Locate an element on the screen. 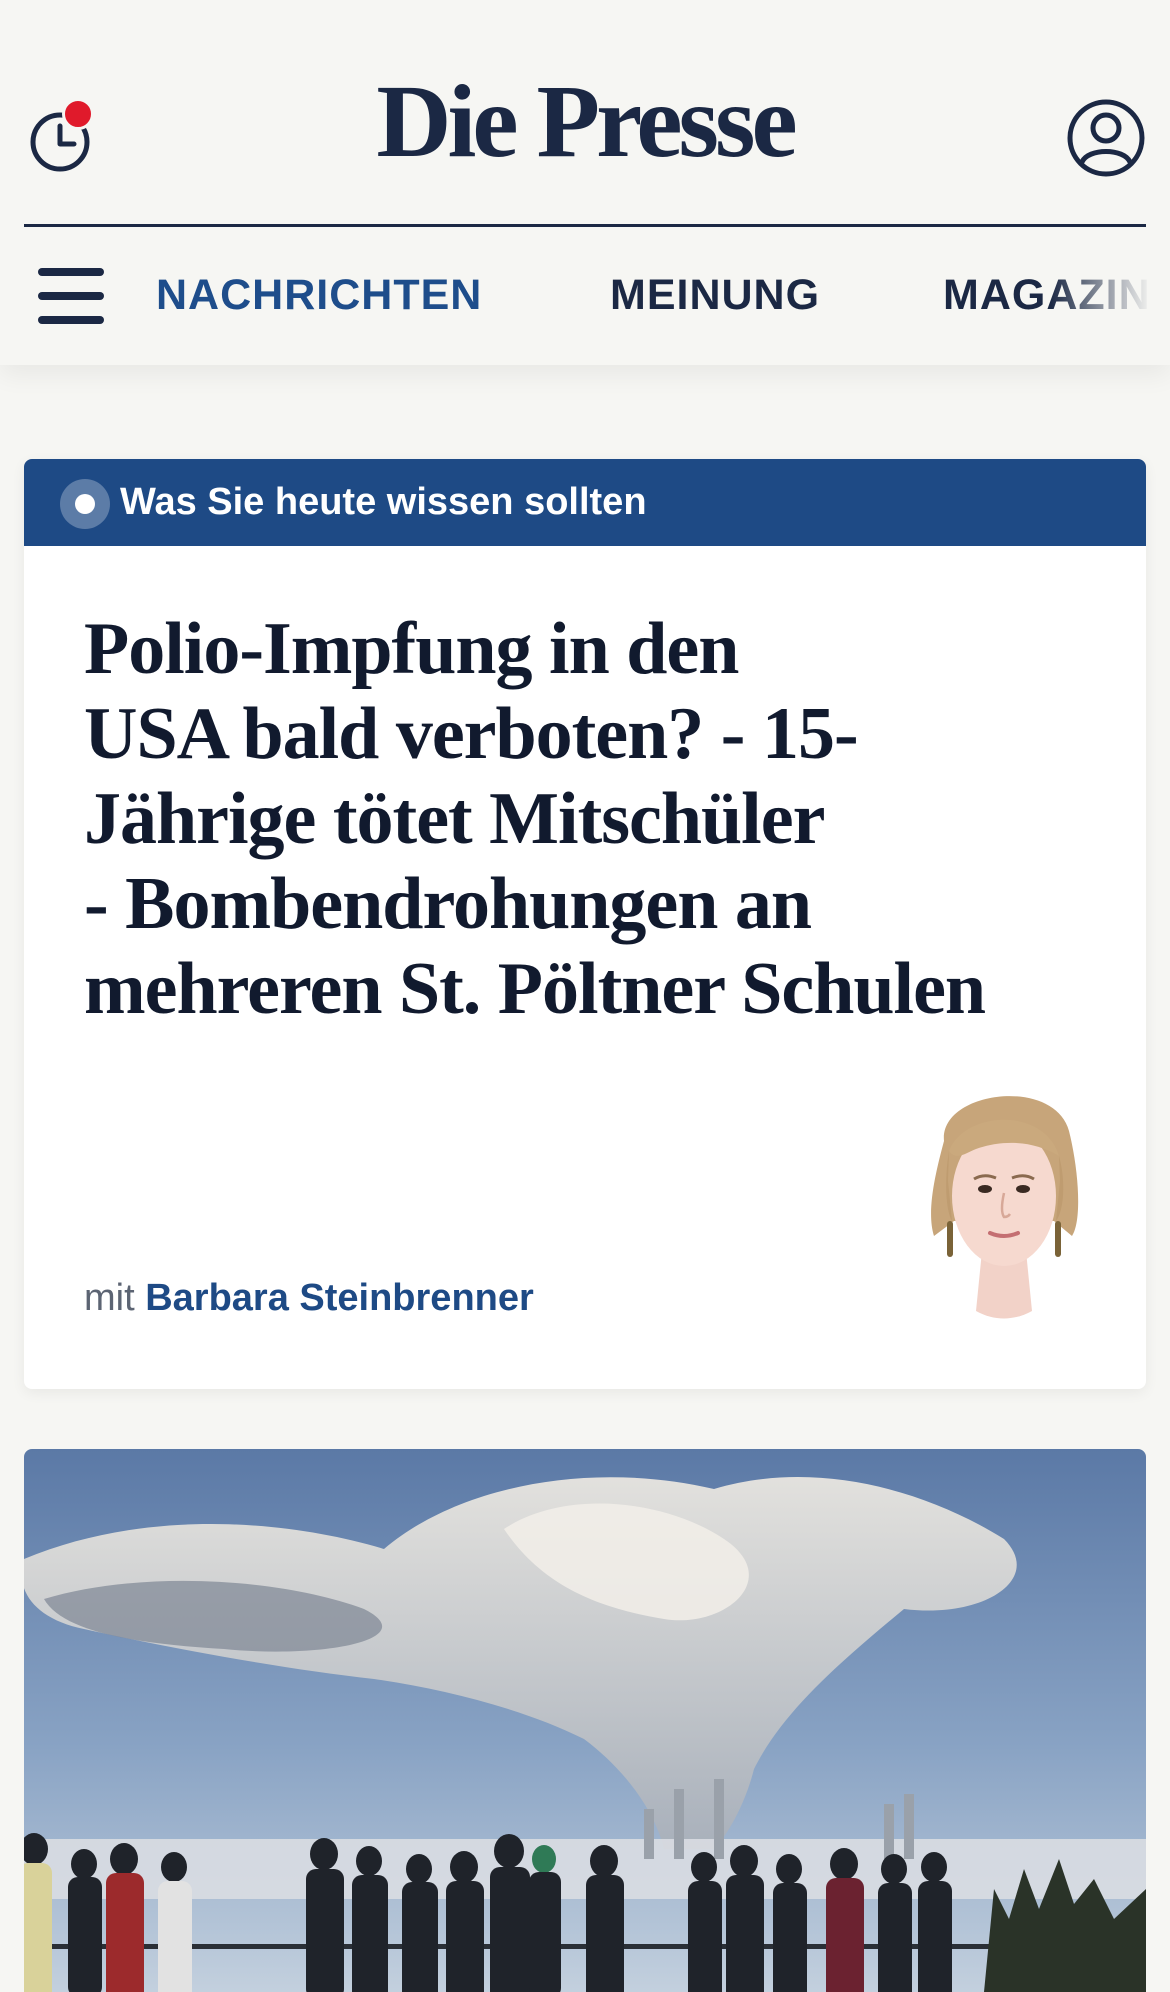 This screenshot has height=1992, width=1170. author-name: Barbara Steinbrenner is located at coordinates (339, 1298).